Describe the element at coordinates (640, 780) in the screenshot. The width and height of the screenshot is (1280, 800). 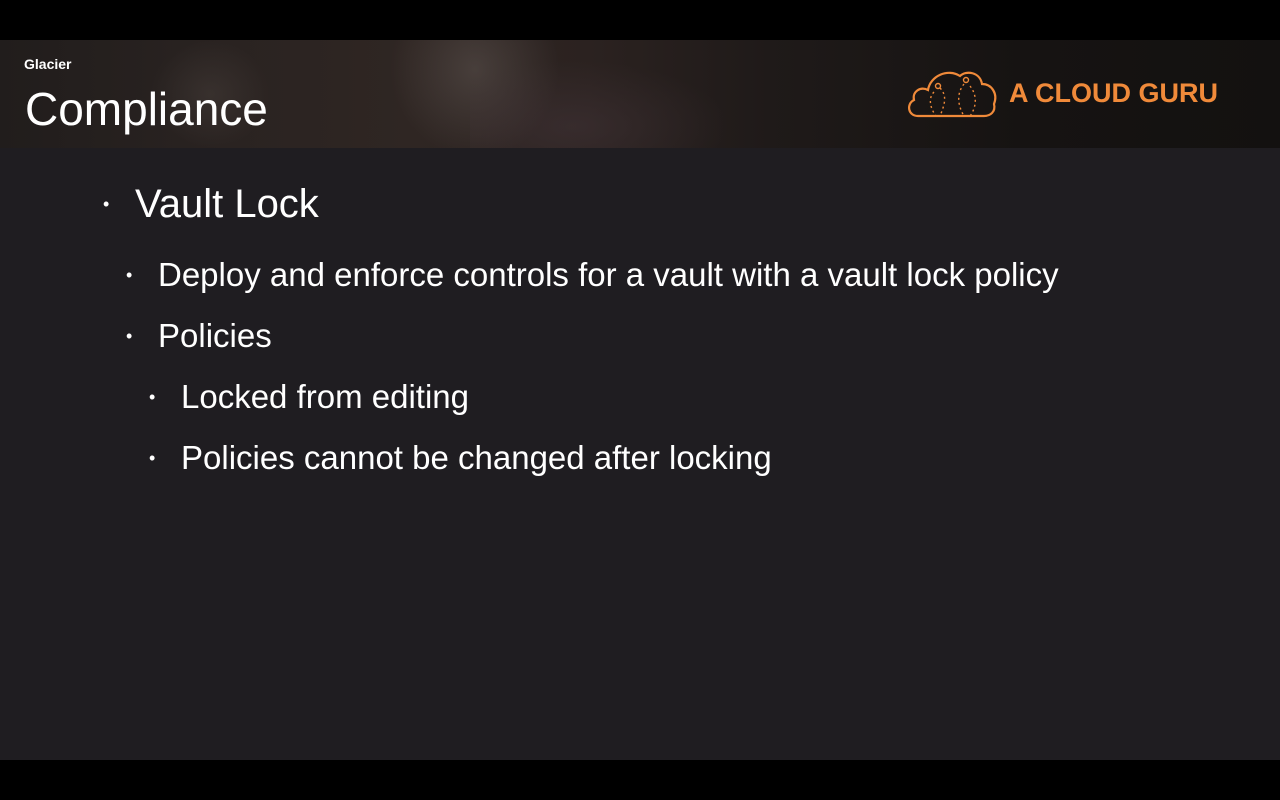
I see `letterbox-bottom` at that location.